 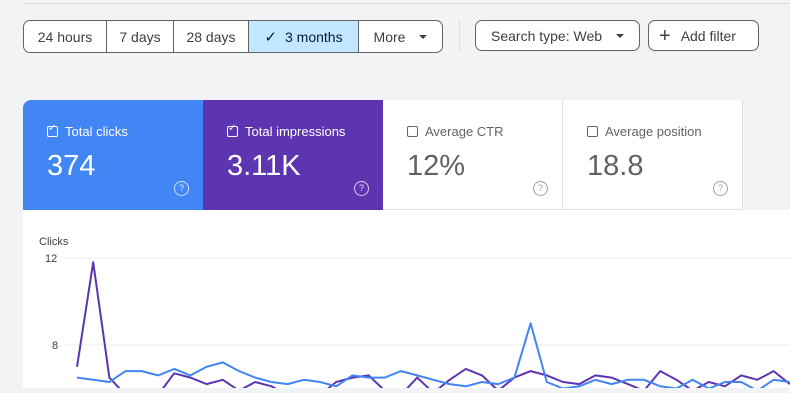 I want to click on metric-value: 374, so click(x=71, y=166).